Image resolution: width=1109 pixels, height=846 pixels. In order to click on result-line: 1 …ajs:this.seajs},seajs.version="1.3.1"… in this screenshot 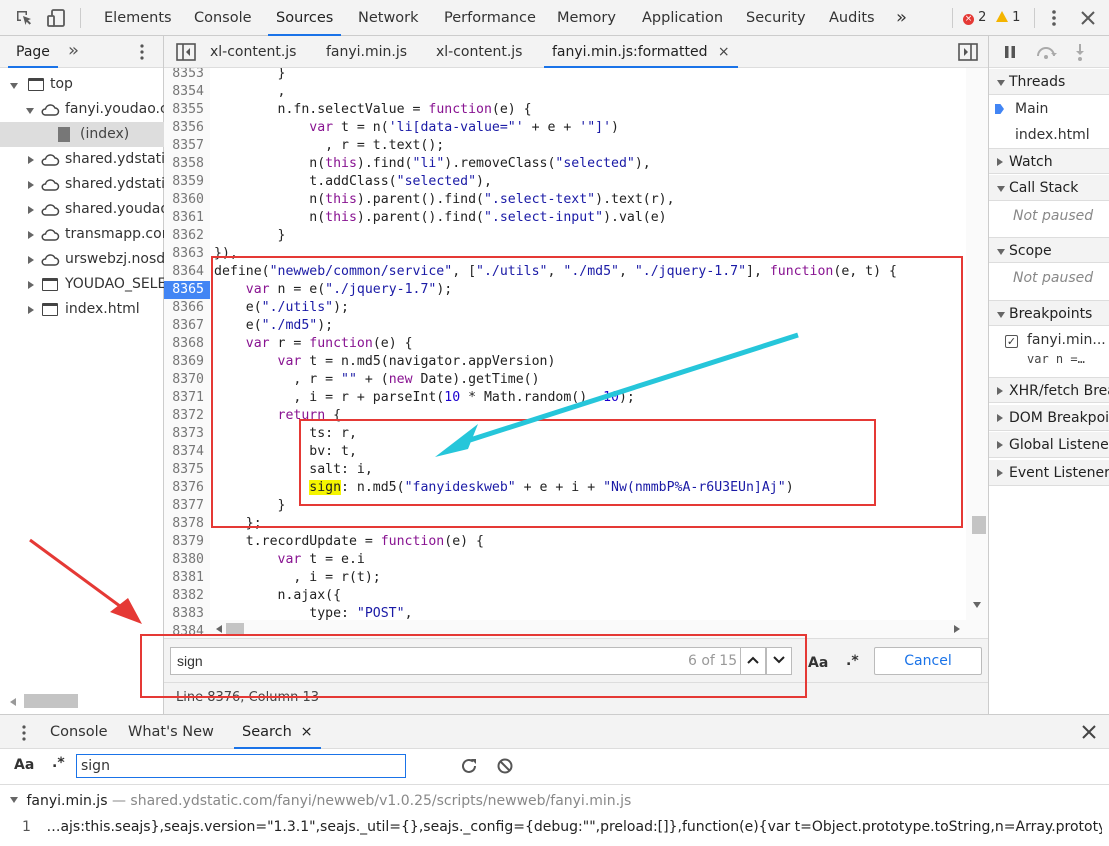, I will do `click(562, 827)`.